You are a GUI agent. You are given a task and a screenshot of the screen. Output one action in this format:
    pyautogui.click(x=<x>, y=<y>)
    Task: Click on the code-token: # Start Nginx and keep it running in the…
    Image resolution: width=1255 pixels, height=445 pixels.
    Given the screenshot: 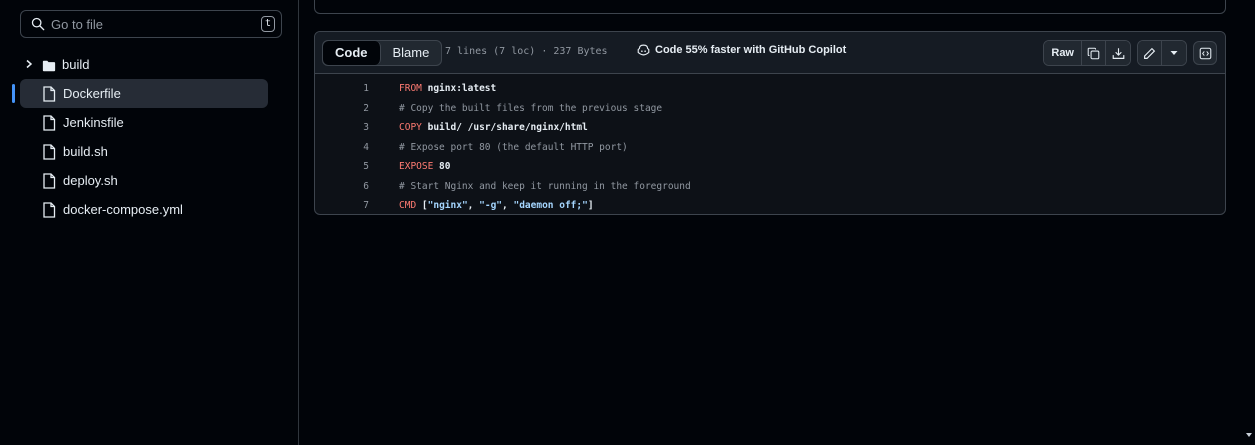 What is the action you would take?
    pyautogui.click(x=545, y=186)
    